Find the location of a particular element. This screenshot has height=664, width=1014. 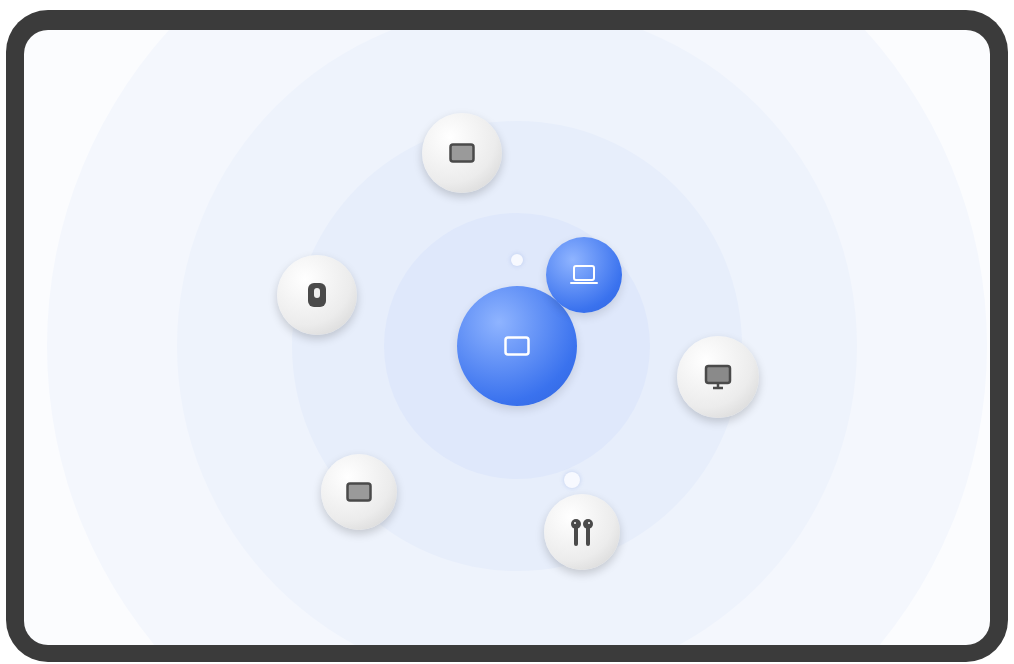

laptop-icon is located at coordinates (584, 275).